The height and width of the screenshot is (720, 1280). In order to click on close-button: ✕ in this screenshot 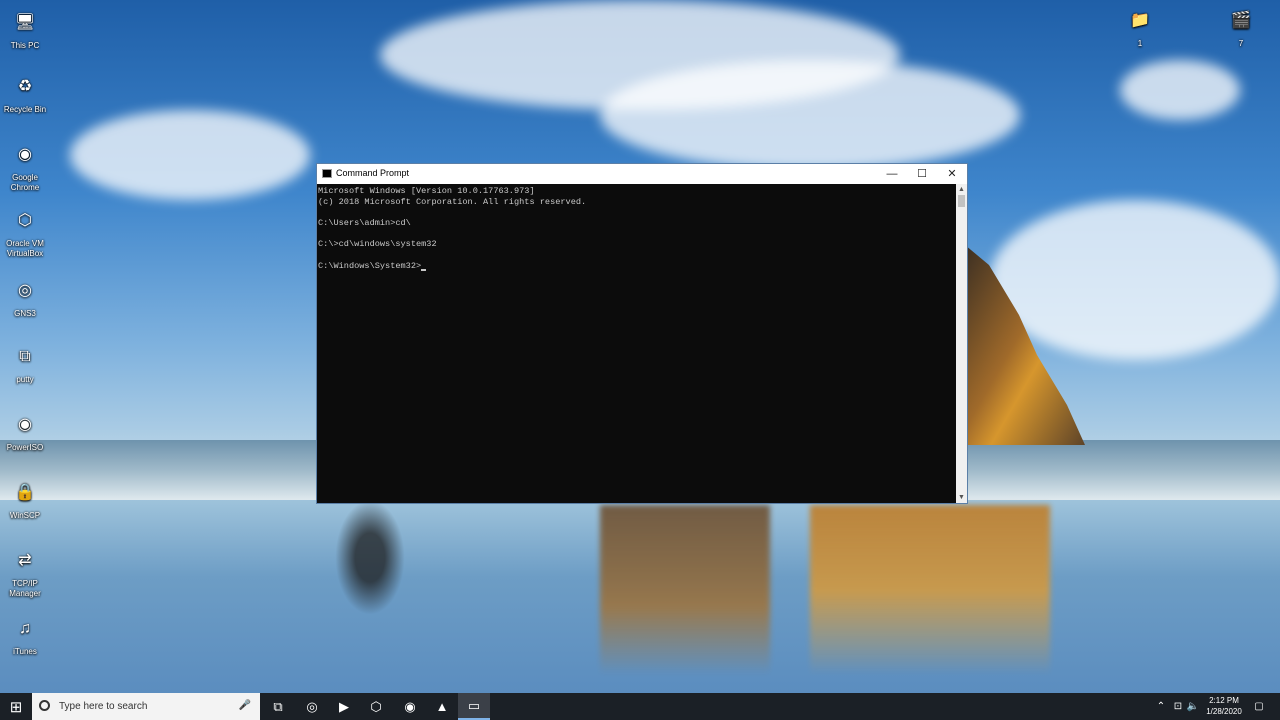, I will do `click(952, 174)`.